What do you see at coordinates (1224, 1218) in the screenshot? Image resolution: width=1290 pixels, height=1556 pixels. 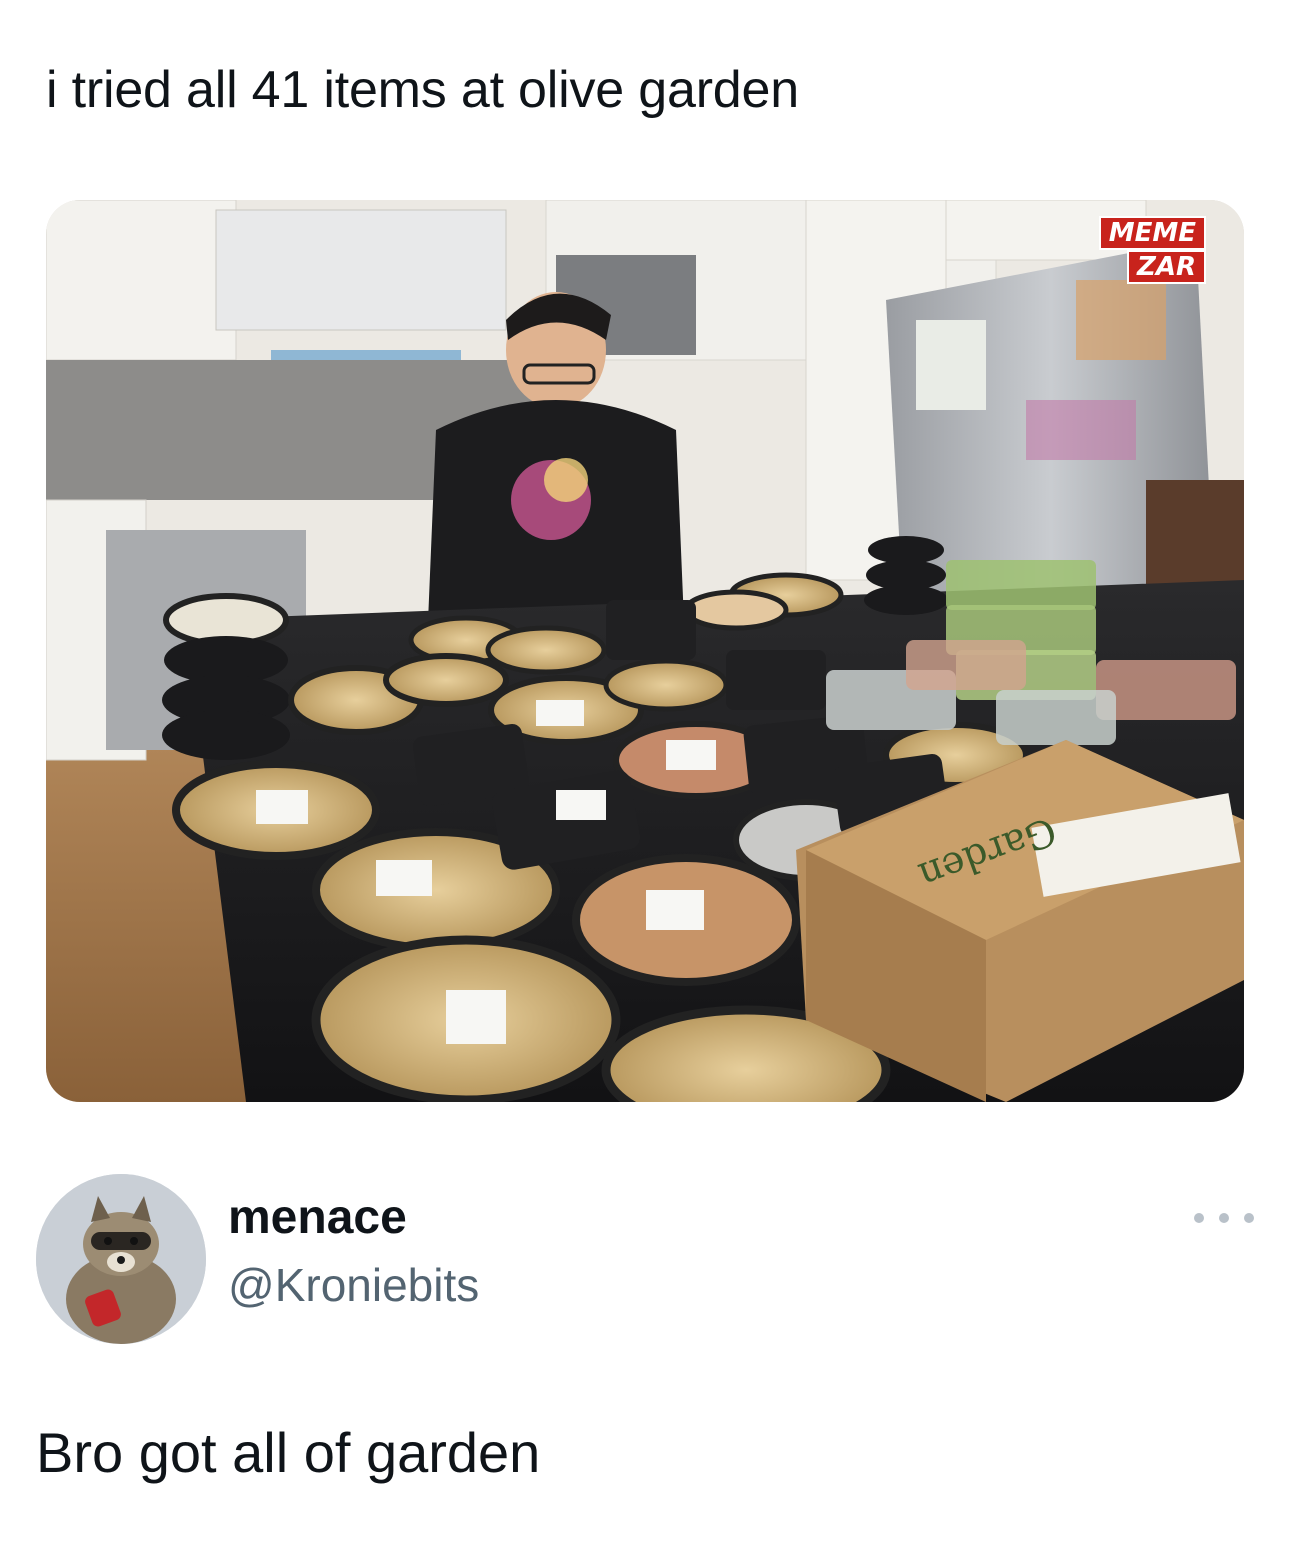 I see `more-horizontal-icon` at bounding box center [1224, 1218].